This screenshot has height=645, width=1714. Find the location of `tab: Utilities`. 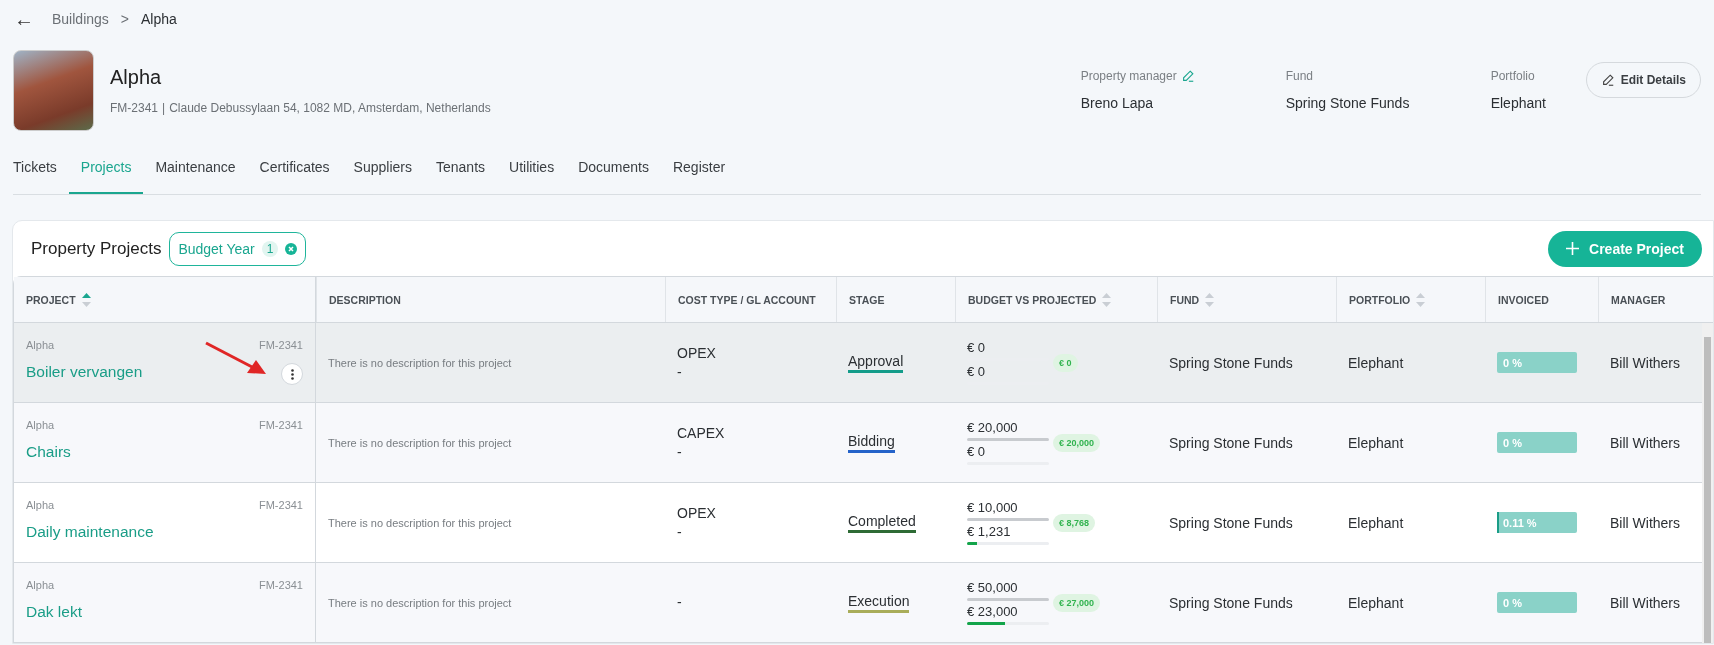

tab: Utilities is located at coordinates (532, 168).